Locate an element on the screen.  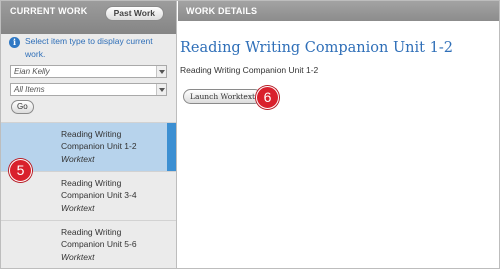
past-work-button: Past Work is located at coordinates (134, 13).